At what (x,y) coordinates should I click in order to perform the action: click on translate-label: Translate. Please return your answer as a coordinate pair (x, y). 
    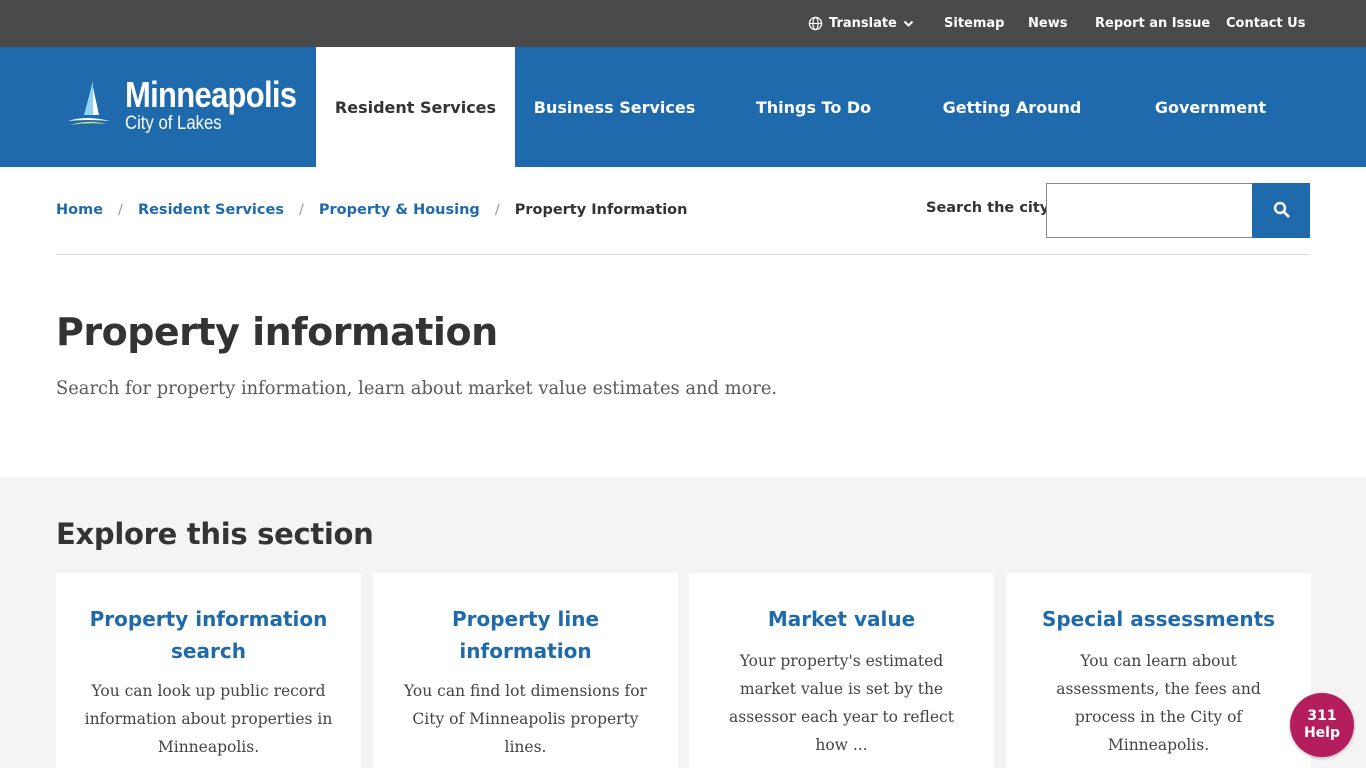
    Looking at the image, I should click on (863, 23).